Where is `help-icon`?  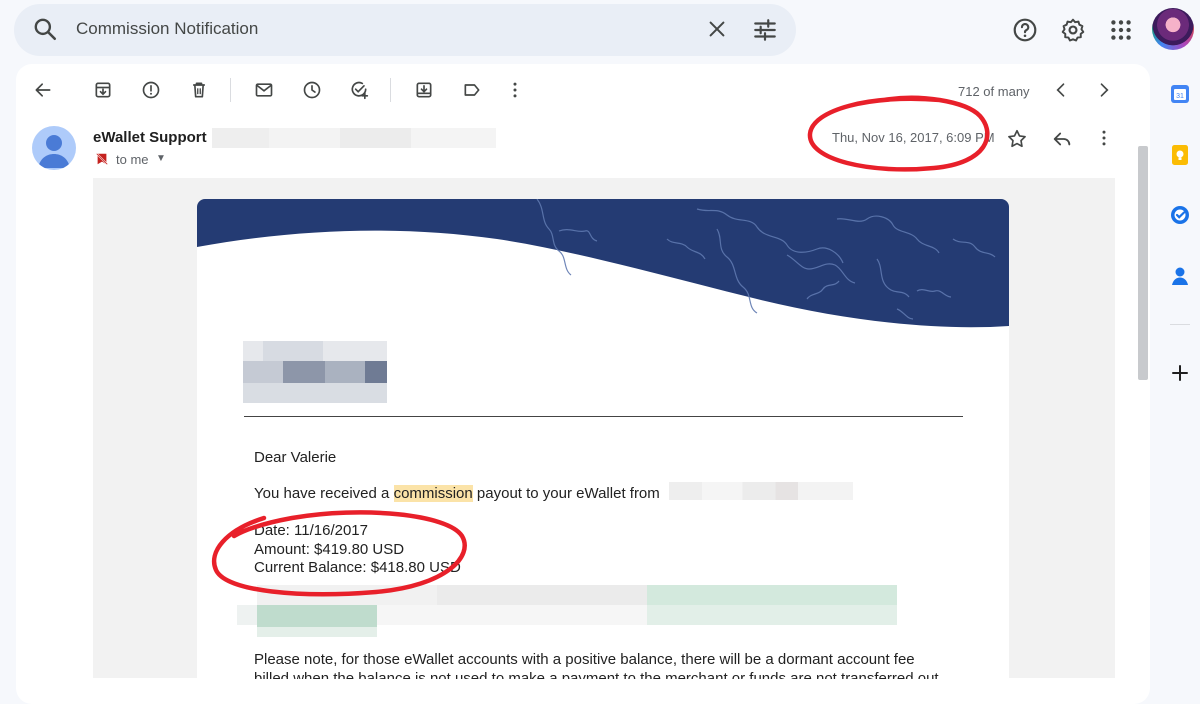
help-icon is located at coordinates (1025, 30).